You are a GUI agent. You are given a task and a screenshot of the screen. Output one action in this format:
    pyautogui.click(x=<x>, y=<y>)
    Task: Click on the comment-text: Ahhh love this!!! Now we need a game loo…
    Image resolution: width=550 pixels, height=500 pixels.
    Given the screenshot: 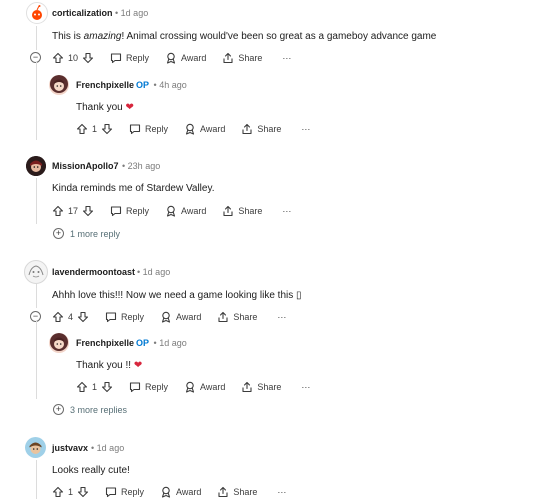 What is the action you would take?
    pyautogui.click(x=177, y=295)
    